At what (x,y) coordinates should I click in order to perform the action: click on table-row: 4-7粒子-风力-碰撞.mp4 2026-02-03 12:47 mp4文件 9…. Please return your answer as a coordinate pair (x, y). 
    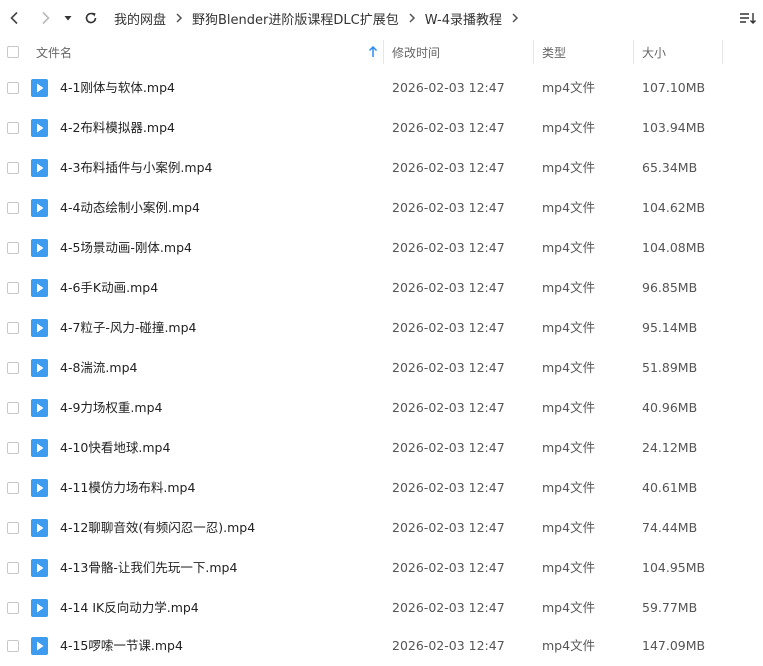
    Looking at the image, I should click on (381, 328).